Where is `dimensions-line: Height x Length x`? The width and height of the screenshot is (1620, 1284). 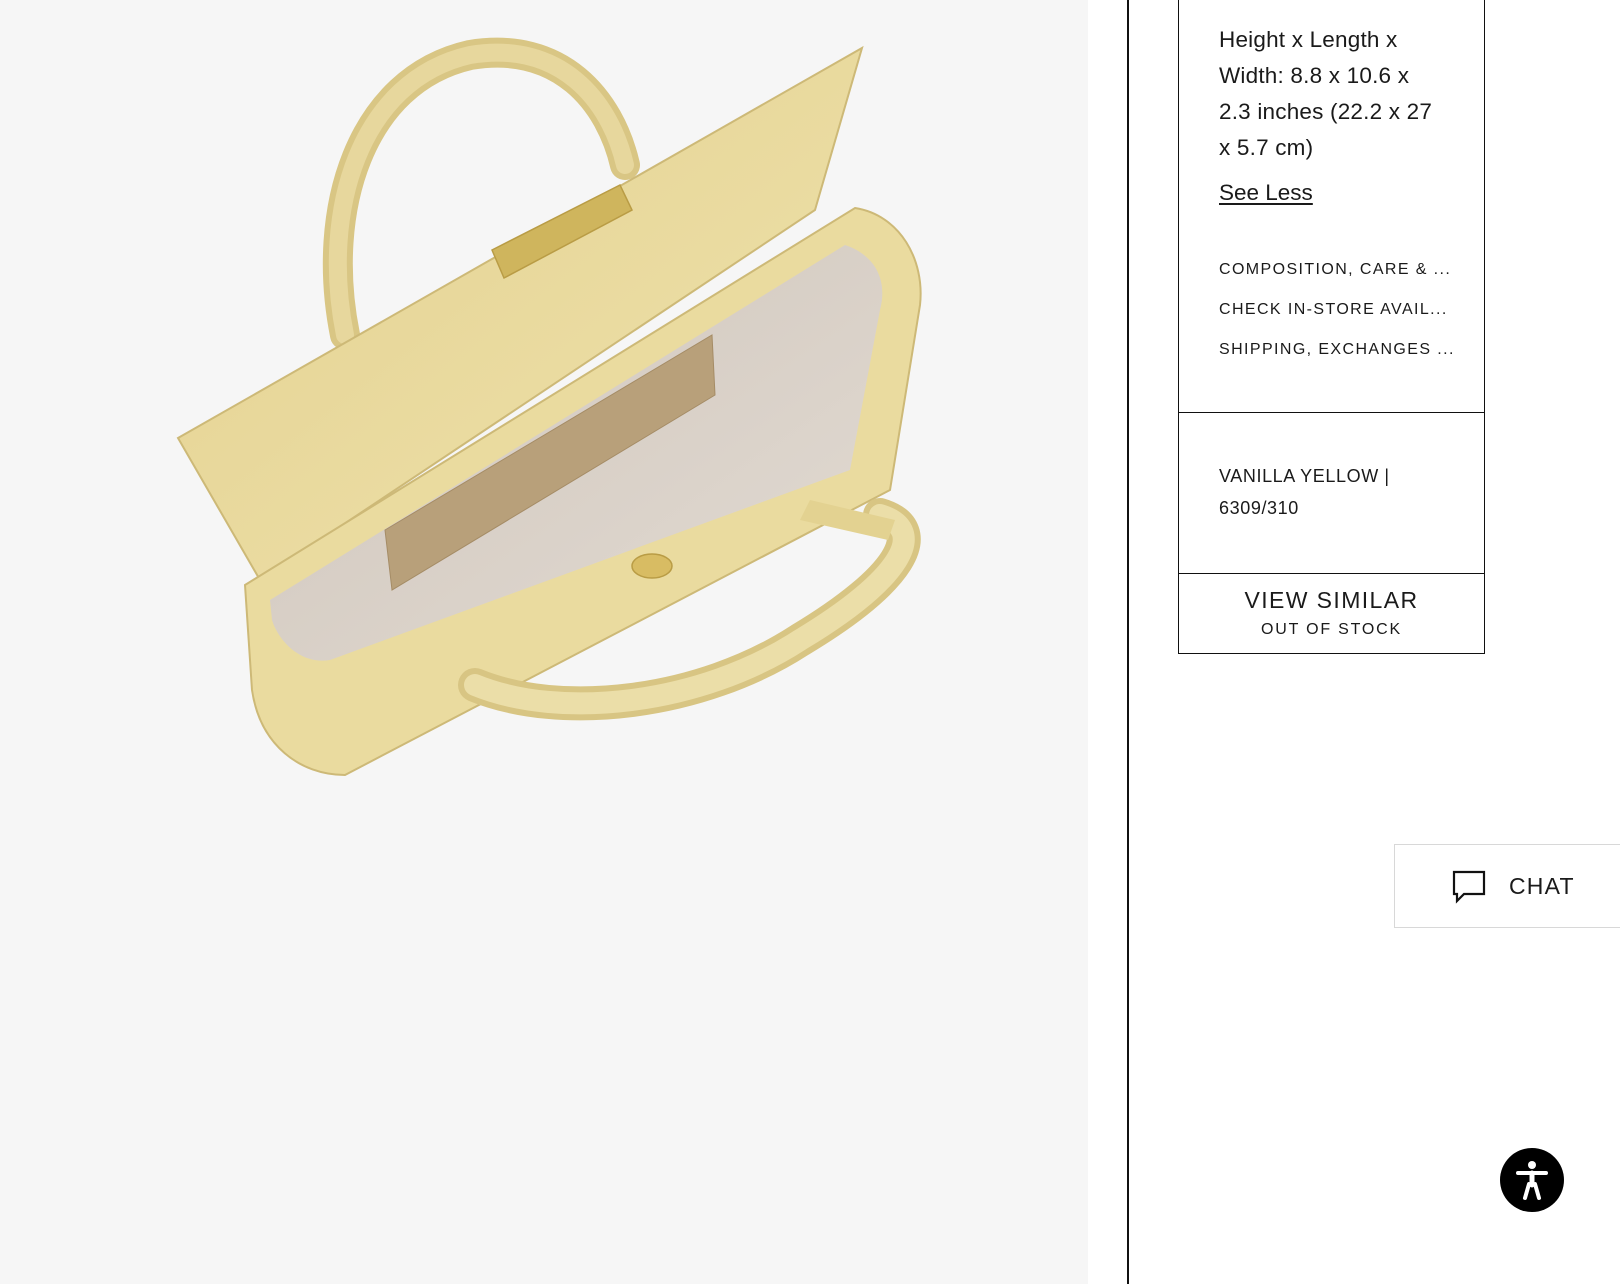
dimensions-line: Height x Length x is located at coordinates (1308, 39).